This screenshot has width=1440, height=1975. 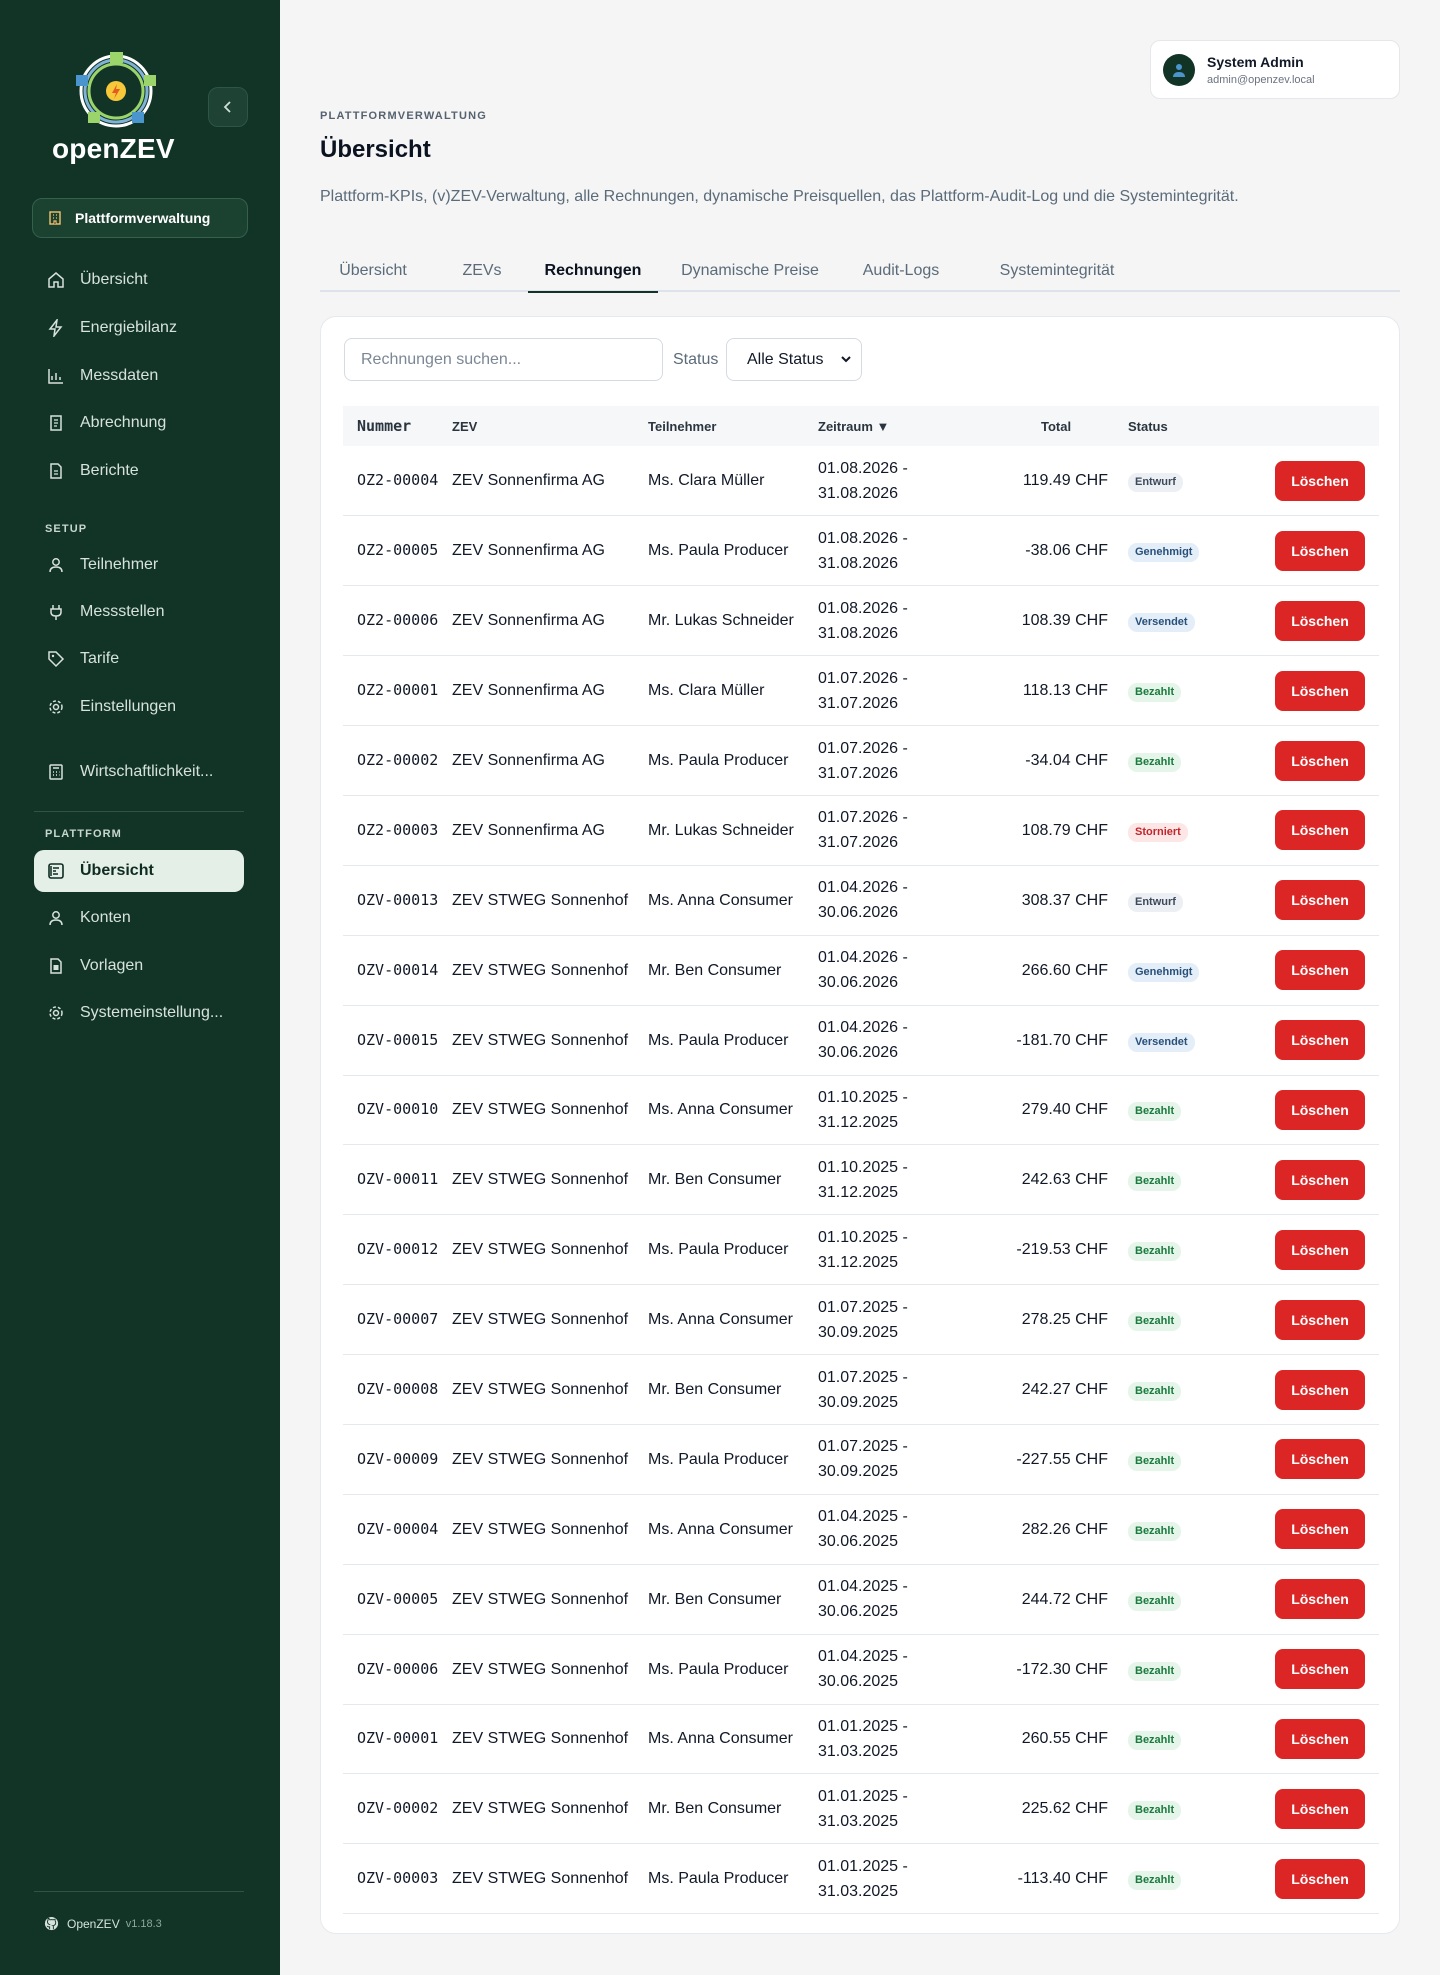 I want to click on invoice-participant: Ms. Anna Consumer, so click(x=720, y=1110).